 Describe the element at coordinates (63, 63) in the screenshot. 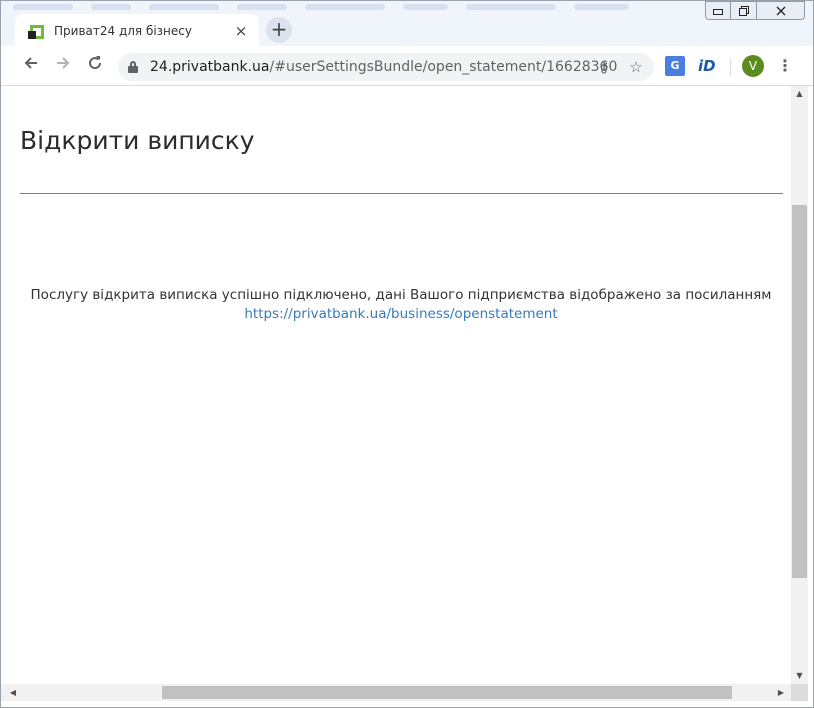

I see `forward-arrow-icon` at that location.